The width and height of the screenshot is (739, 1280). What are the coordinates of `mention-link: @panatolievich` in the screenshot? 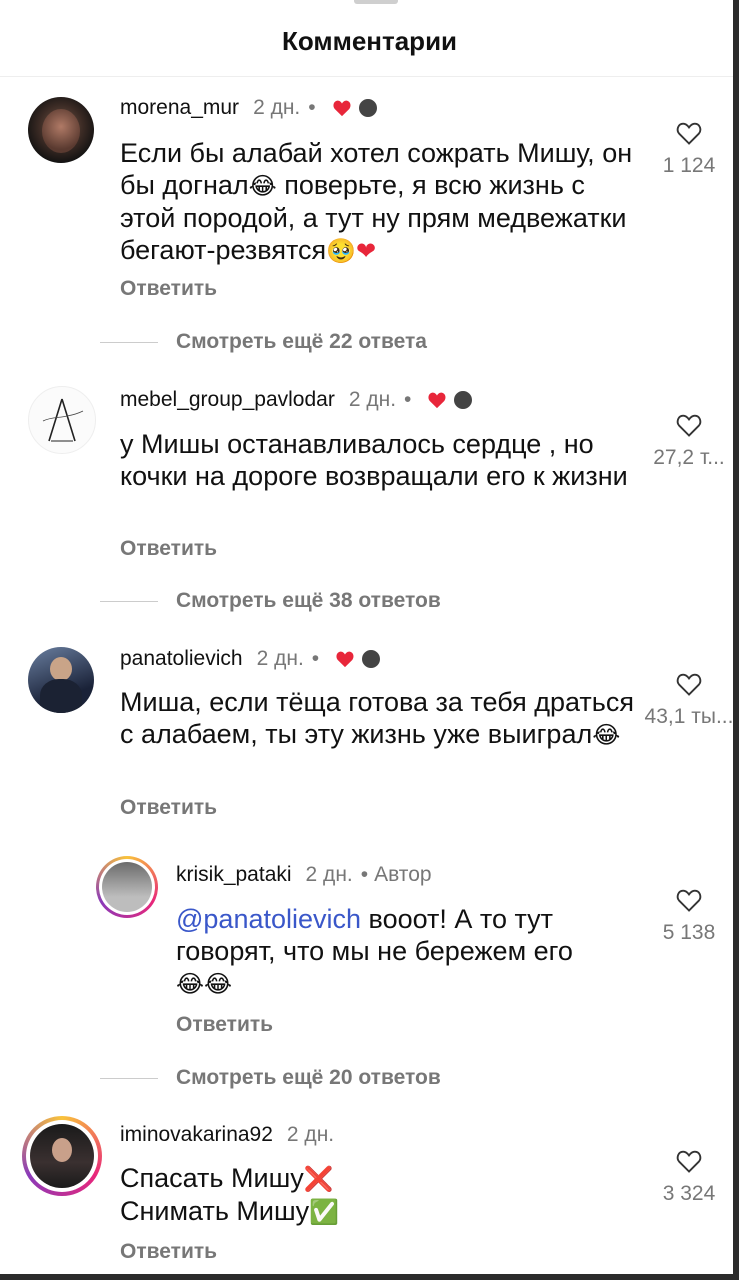 It's located at (268, 919).